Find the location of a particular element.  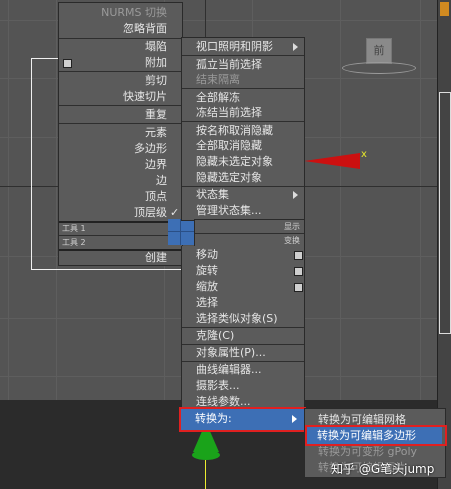

menu-item-ignore-backfacing: 忽略背面 is located at coordinates (113, 28).